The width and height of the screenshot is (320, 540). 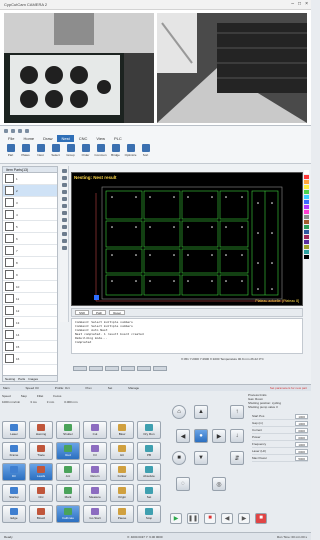 I want to click on function-button: Trace, so click(x=41, y=451).